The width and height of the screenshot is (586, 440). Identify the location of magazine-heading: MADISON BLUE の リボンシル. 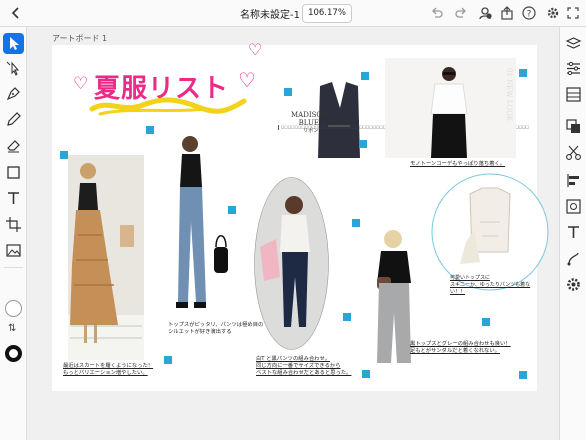
(310, 122).